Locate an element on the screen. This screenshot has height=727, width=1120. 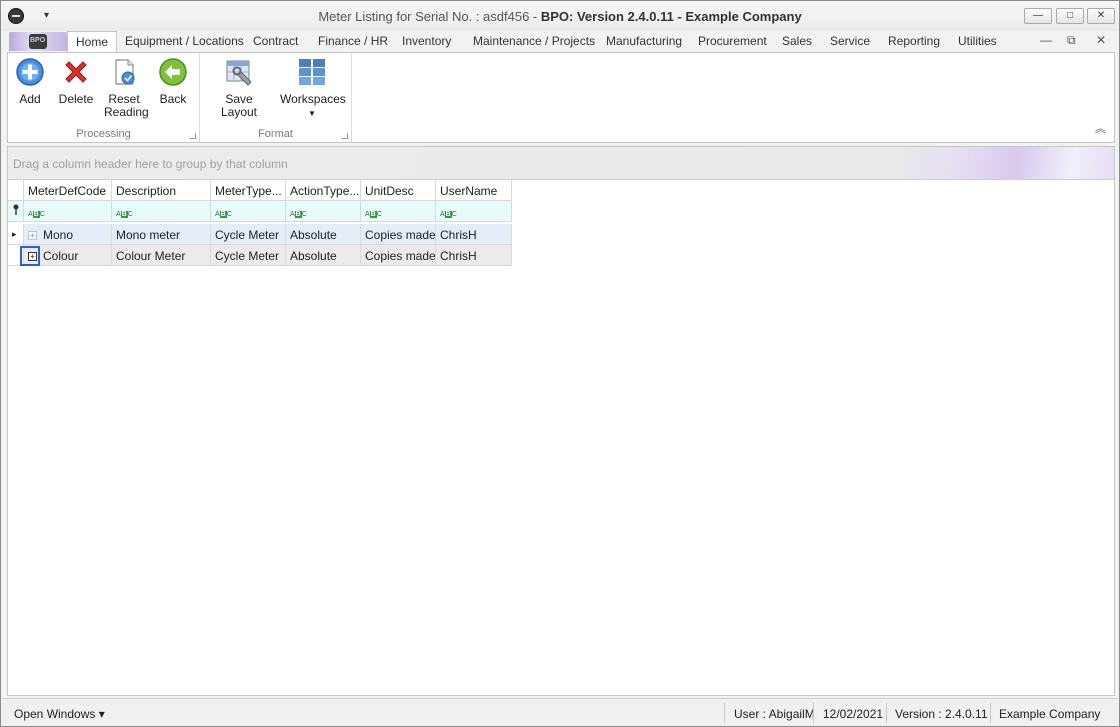
reset-reading-label-1: Reset is located at coordinates (124, 99).